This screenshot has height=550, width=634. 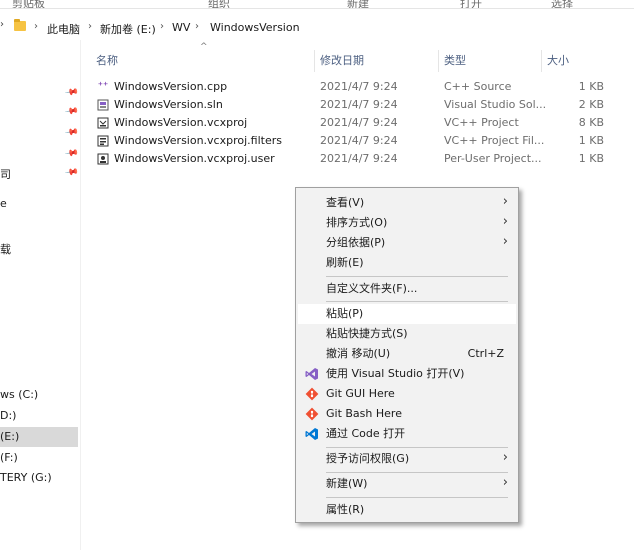 I want to click on menu-item-label: 授予访问权限(G), so click(x=368, y=458).